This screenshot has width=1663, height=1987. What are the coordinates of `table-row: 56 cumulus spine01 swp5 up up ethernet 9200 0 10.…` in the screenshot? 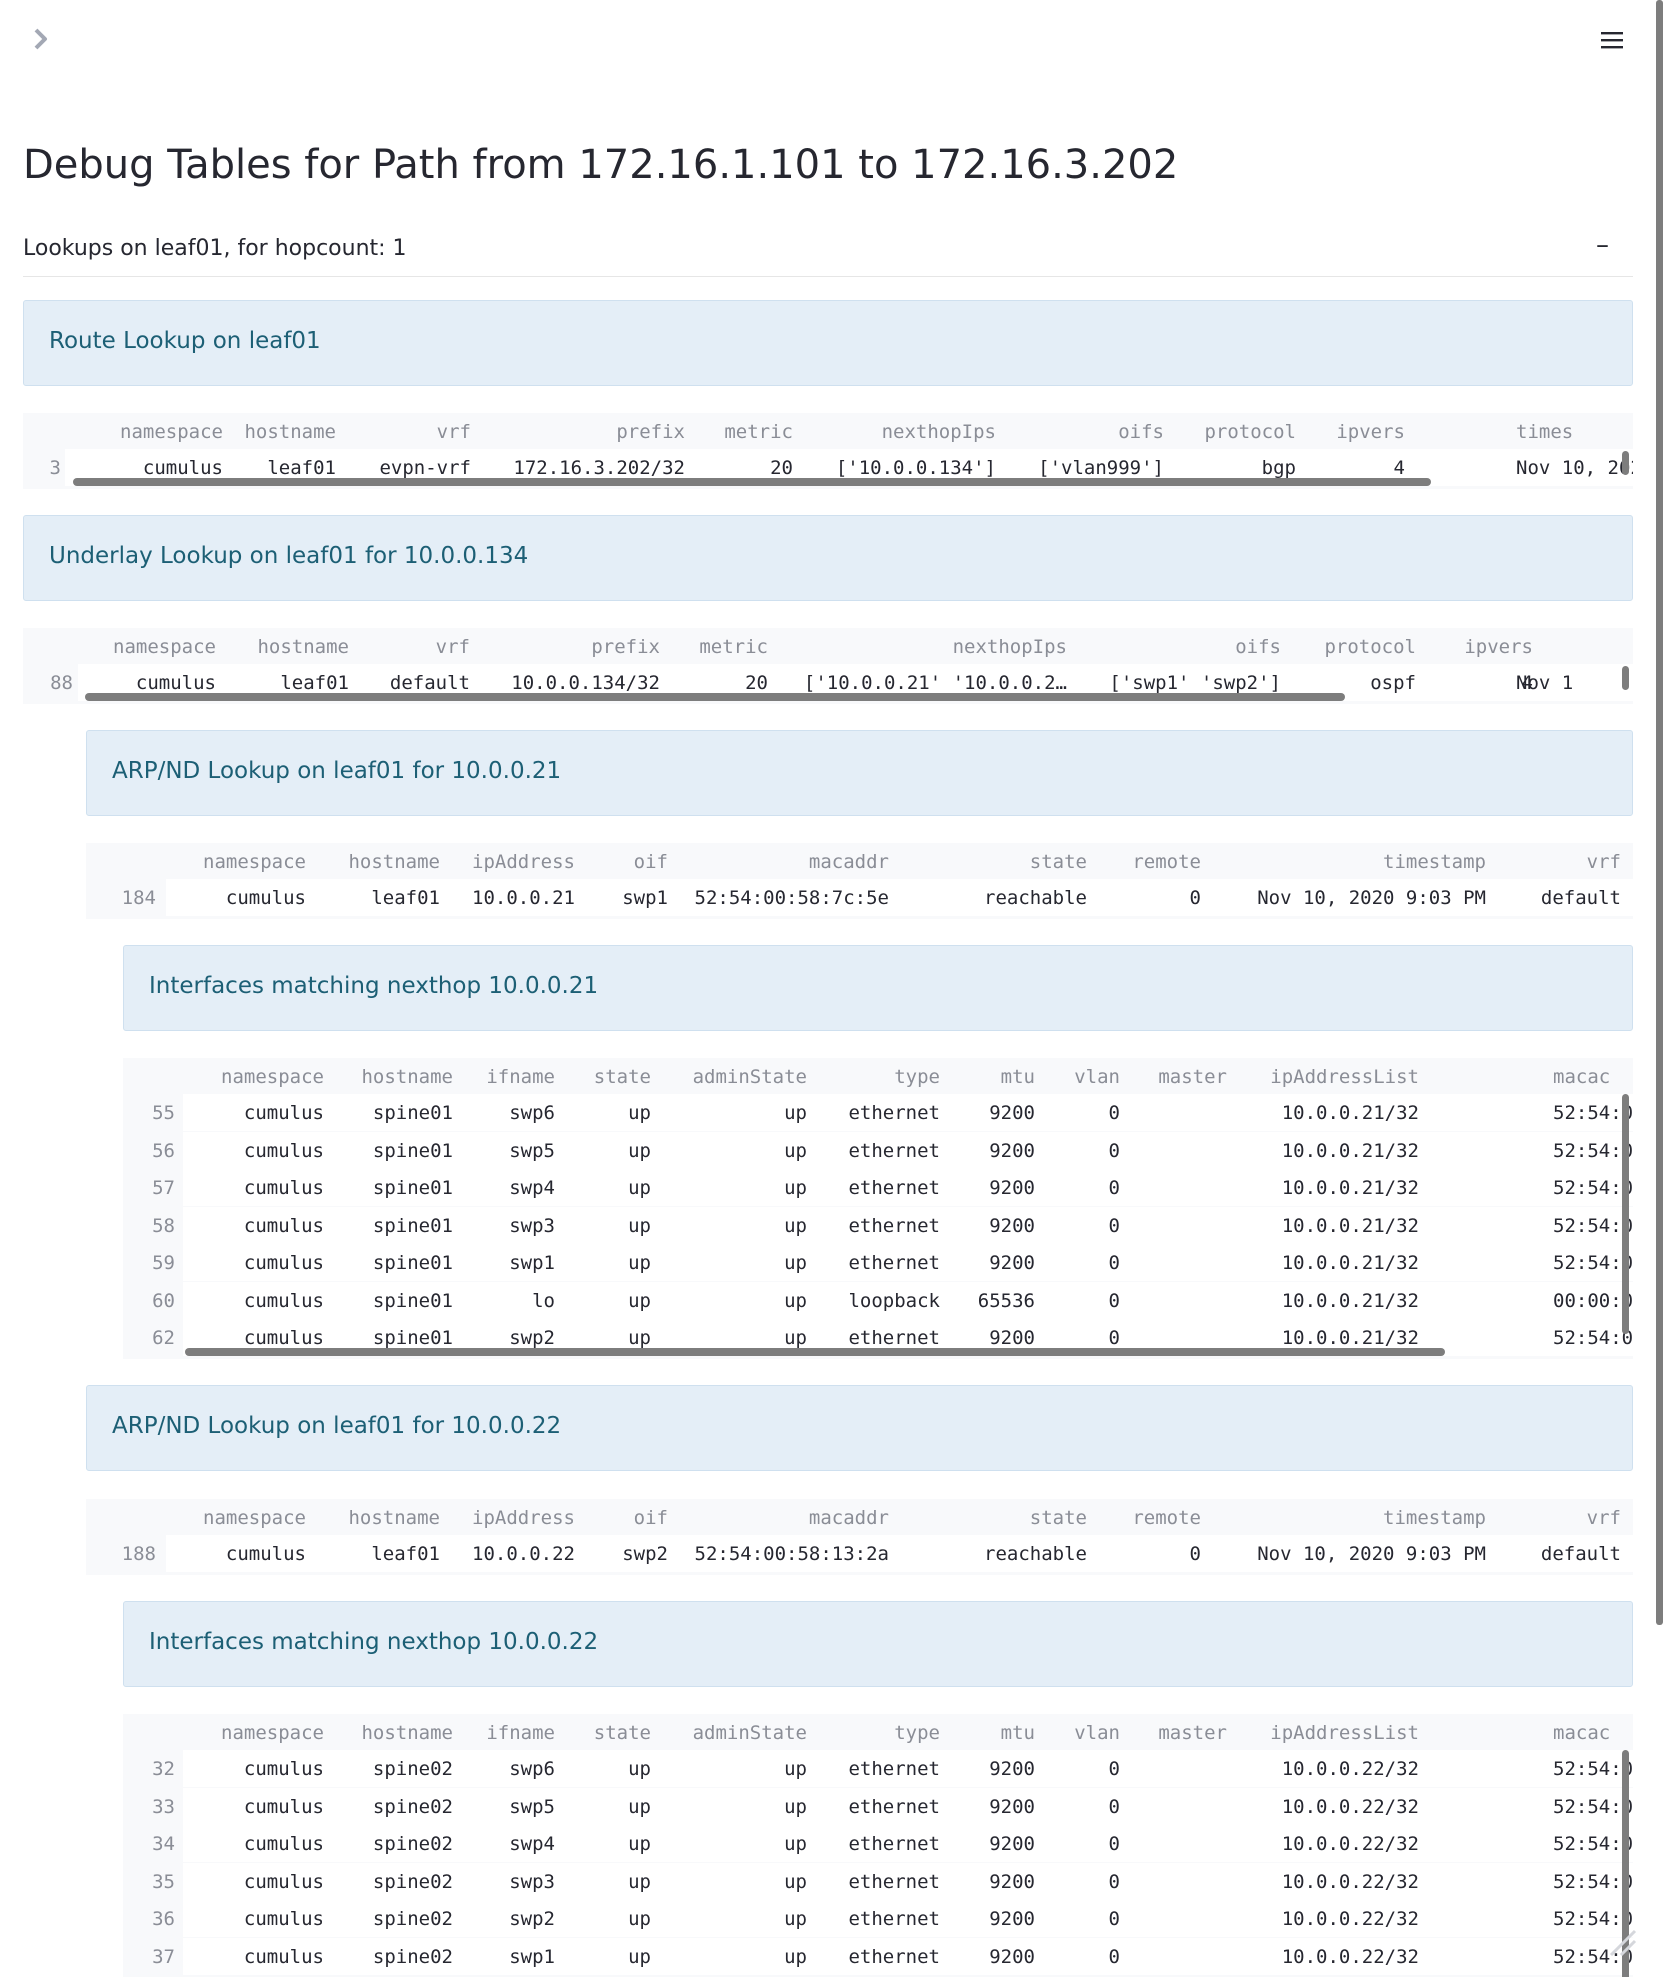 It's located at (878, 1150).